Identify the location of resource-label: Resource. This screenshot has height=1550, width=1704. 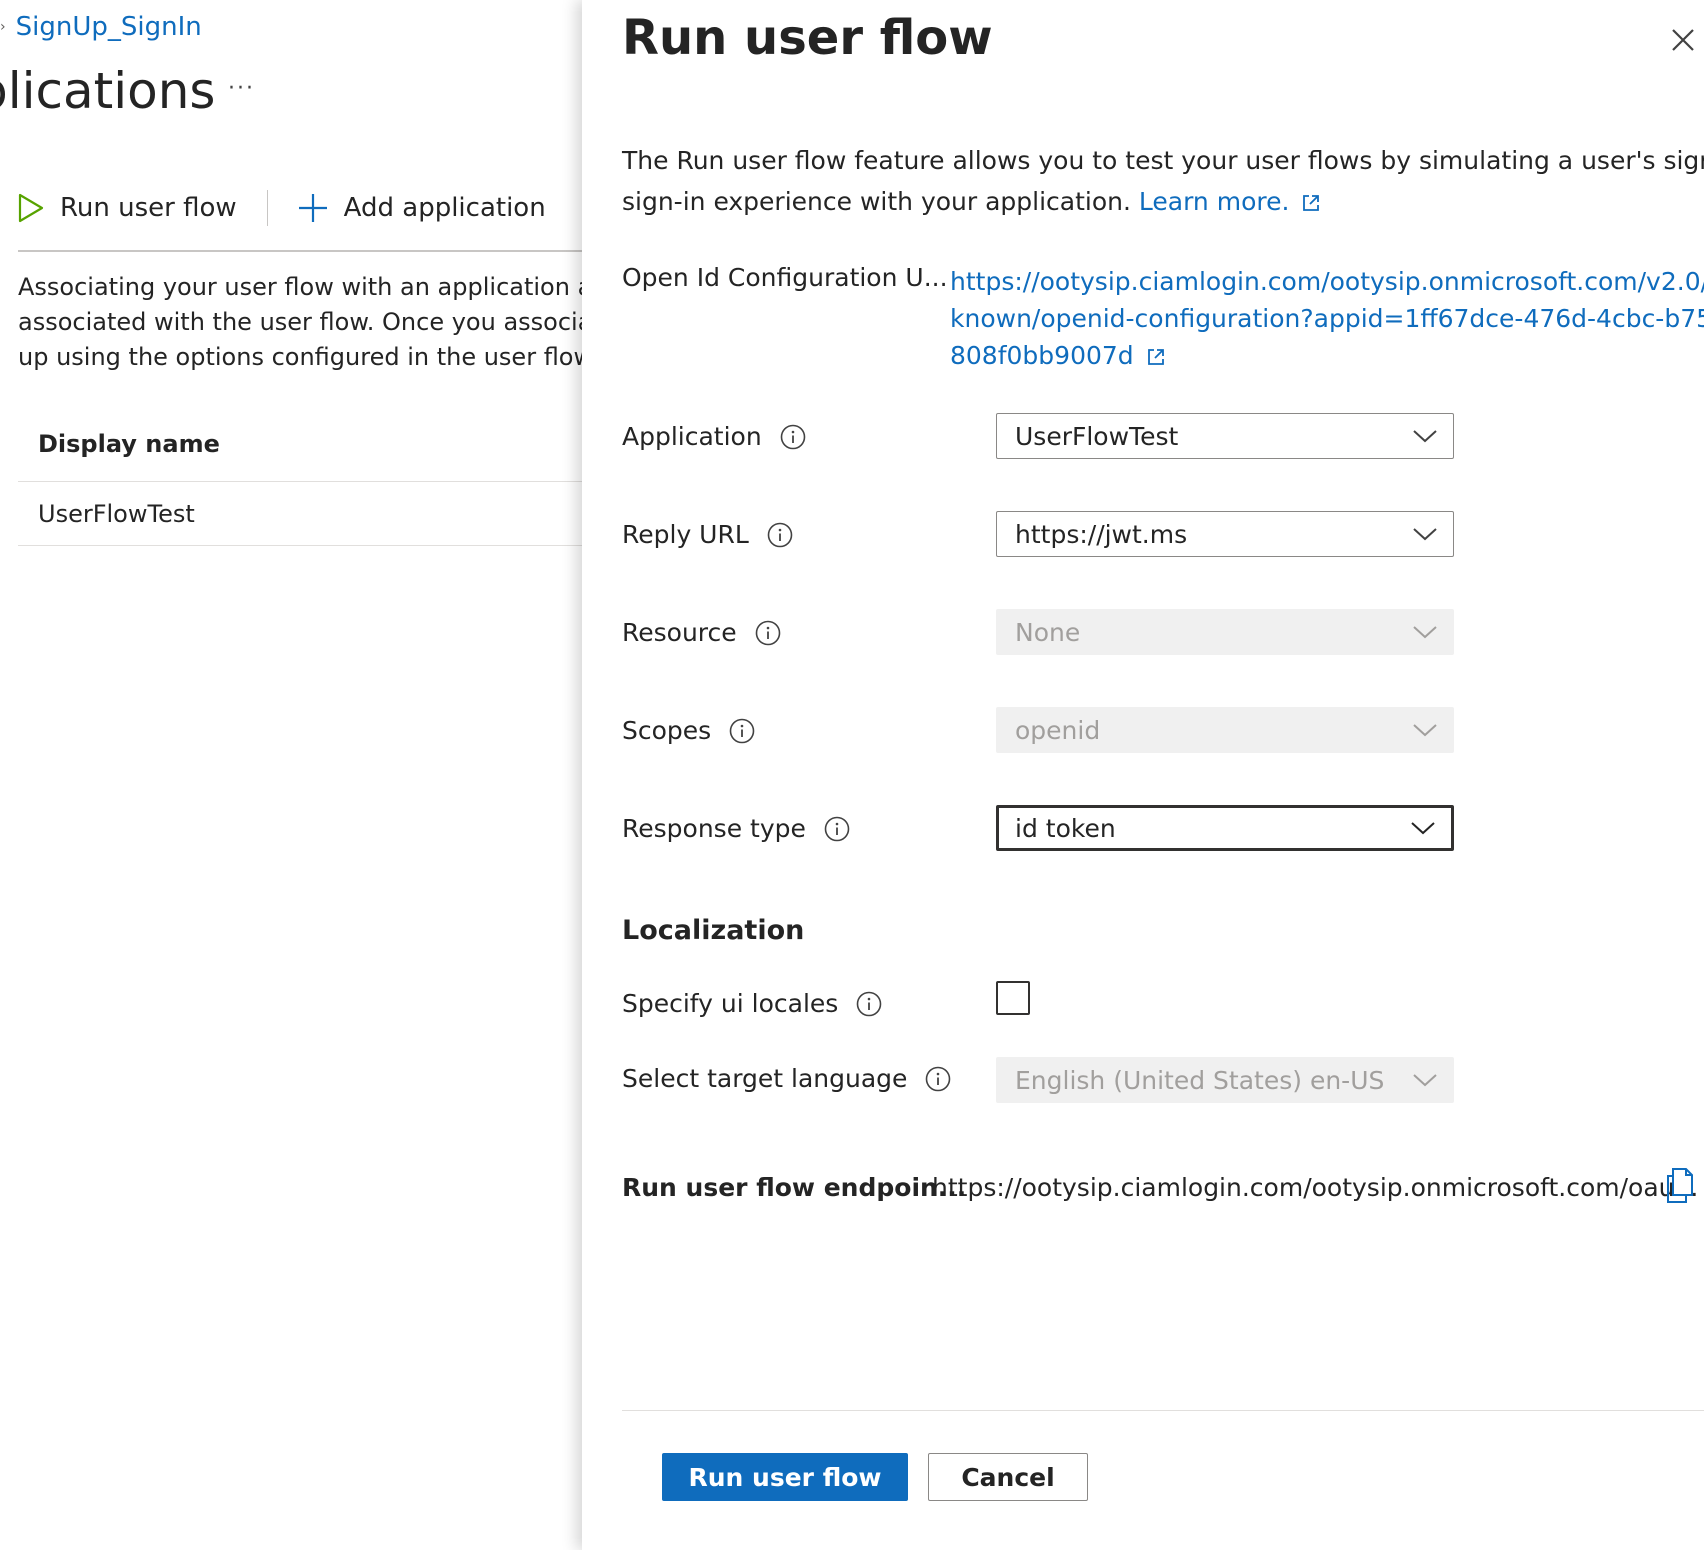
(701, 632).